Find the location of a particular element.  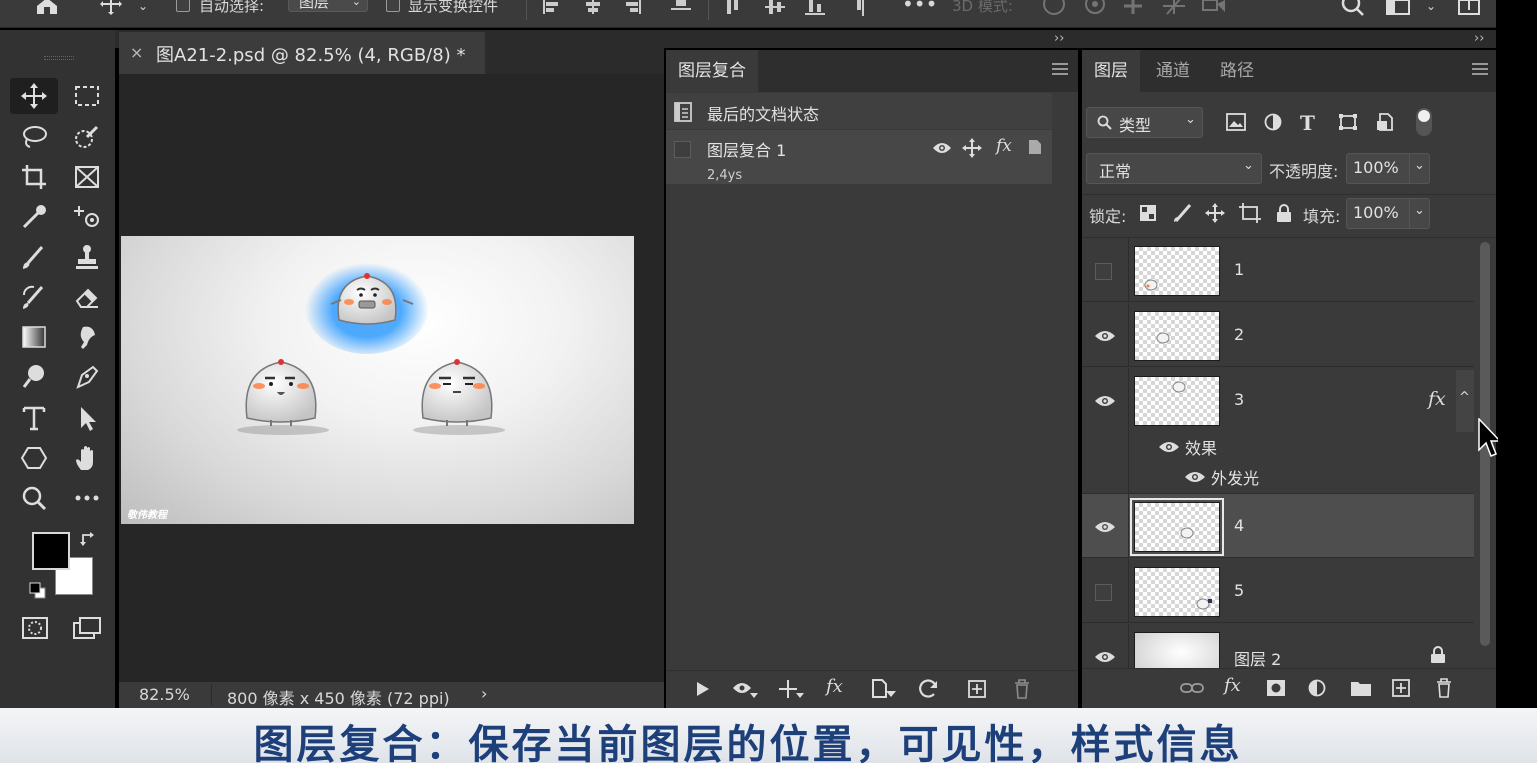

lasso-tool-icon is located at coordinates (34, 137).